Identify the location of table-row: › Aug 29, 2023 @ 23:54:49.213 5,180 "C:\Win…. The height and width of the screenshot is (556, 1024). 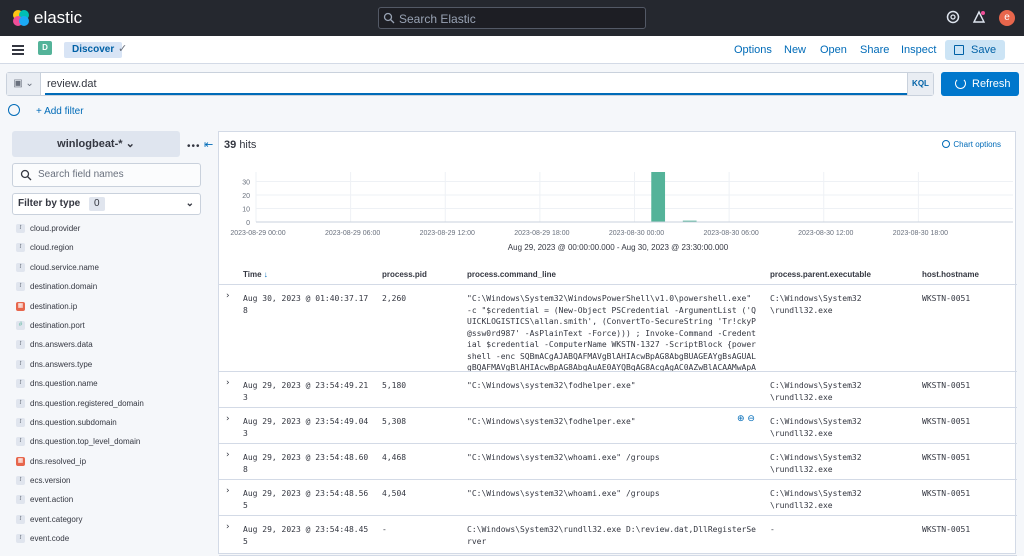
(618, 390).